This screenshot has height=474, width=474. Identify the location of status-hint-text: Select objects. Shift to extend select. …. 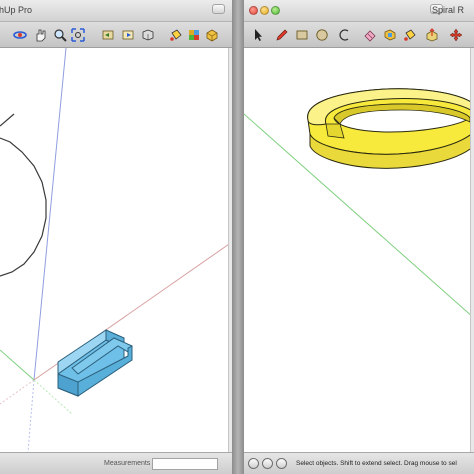
(376, 463).